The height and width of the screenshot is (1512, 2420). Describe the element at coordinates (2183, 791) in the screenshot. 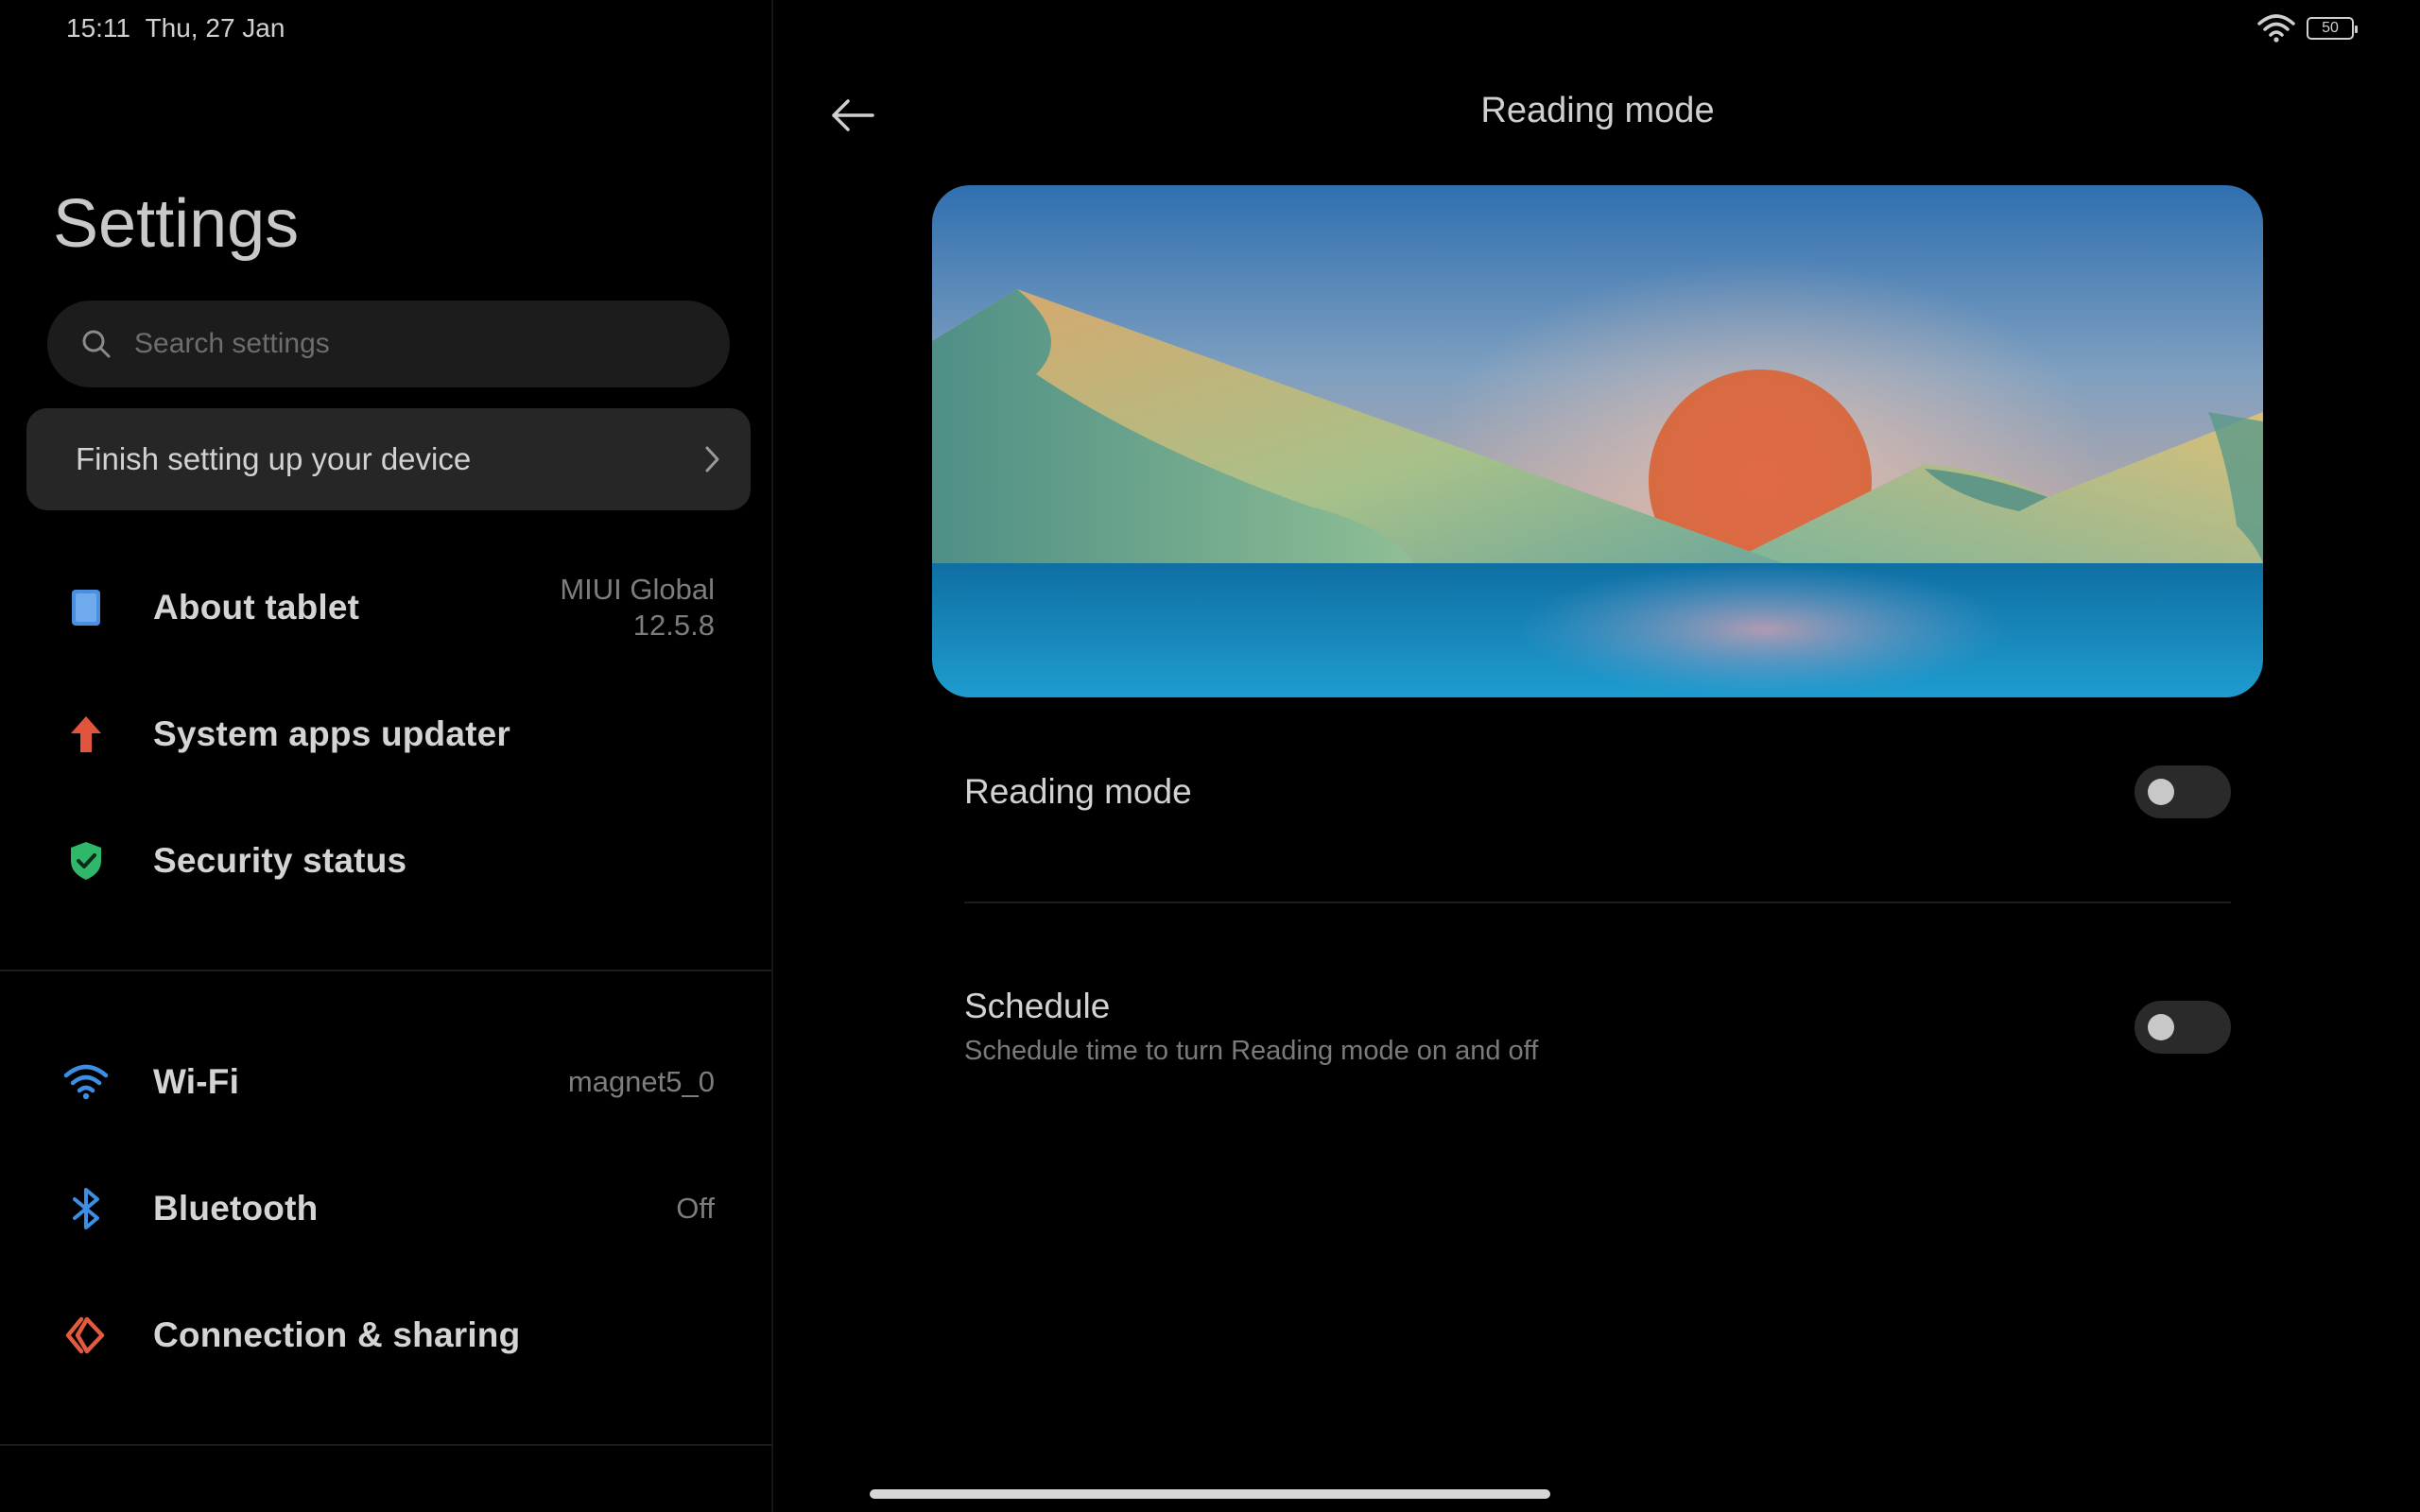

I see `reading-mode-toggle` at that location.